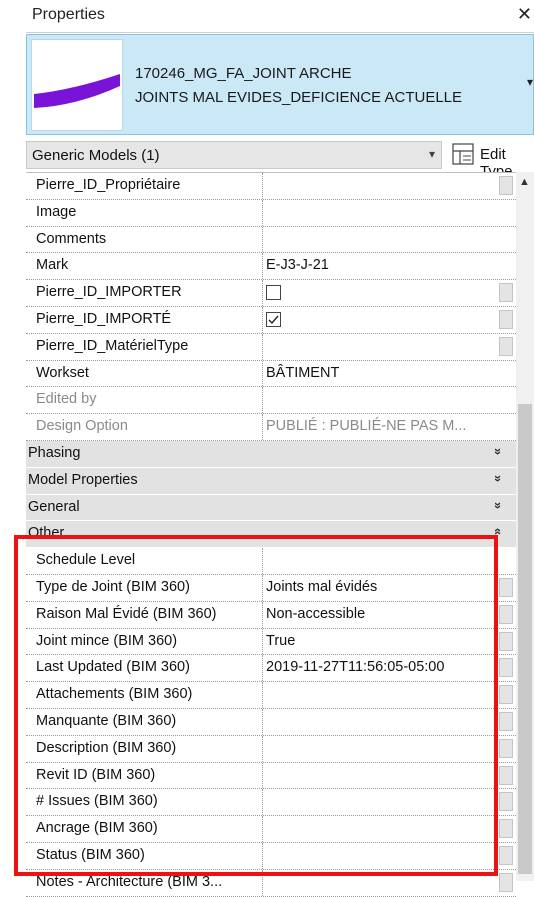 The width and height of the screenshot is (534, 897). What do you see at coordinates (243, 73) in the screenshot?
I see `family-name: 170246_MG_FA_JOINT ARCHE` at bounding box center [243, 73].